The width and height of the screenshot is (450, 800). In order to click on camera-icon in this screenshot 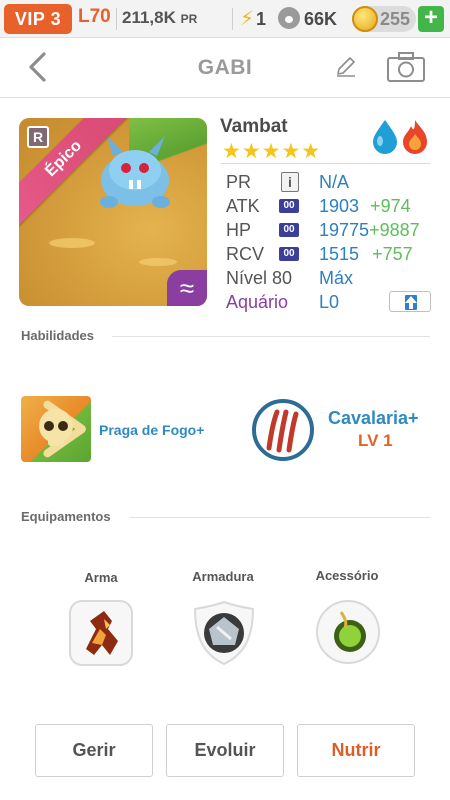, I will do `click(406, 67)`.